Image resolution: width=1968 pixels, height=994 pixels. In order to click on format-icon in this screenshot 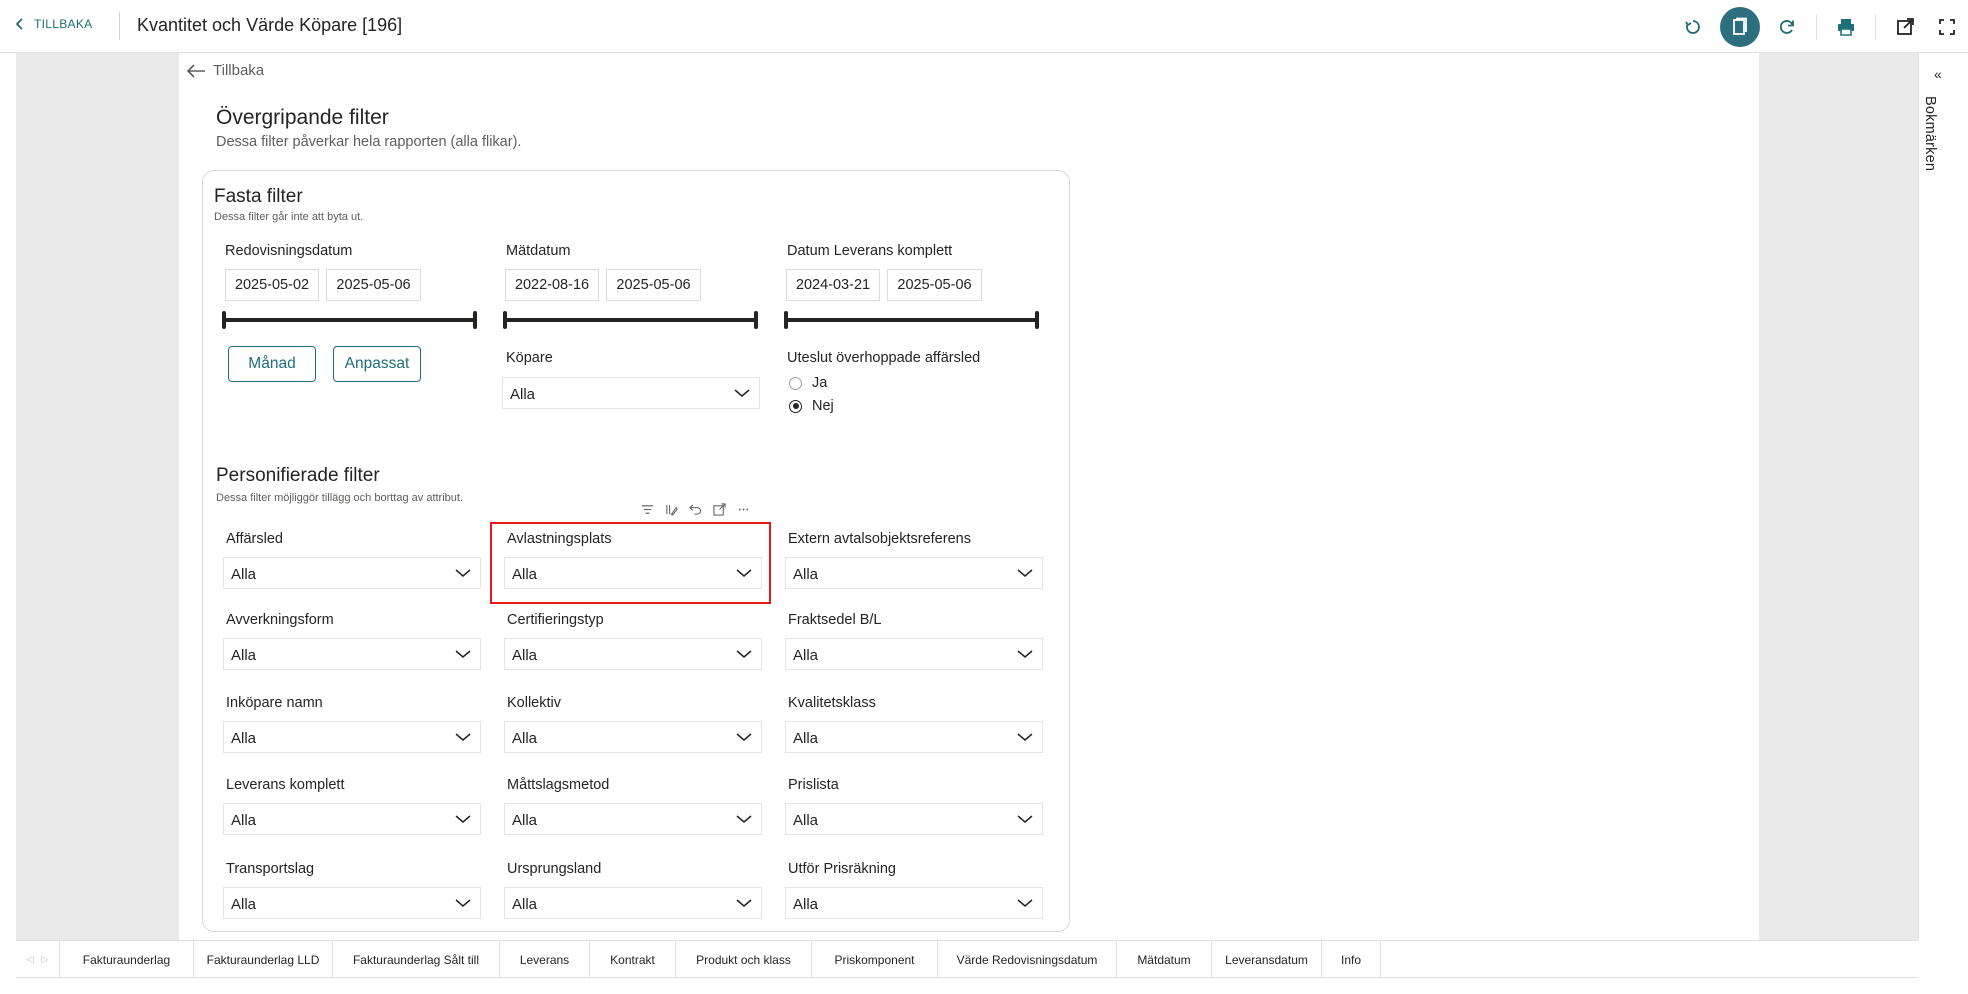, I will do `click(671, 509)`.